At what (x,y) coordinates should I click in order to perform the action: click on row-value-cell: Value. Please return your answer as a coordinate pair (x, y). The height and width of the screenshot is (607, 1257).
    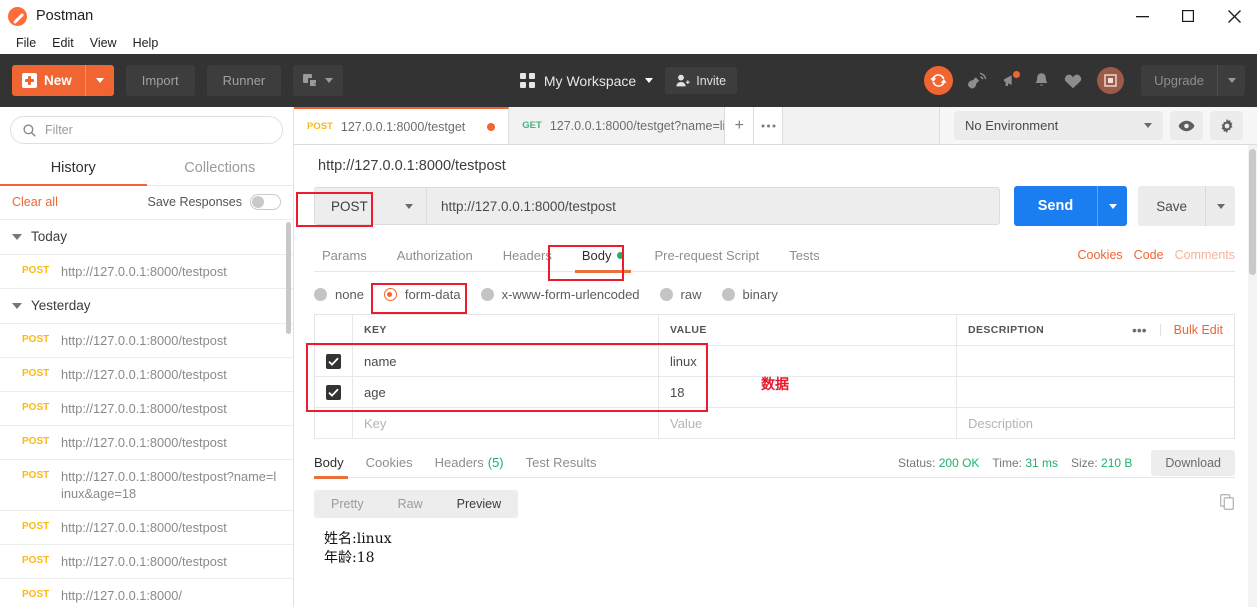
    Looking at the image, I should click on (808, 423).